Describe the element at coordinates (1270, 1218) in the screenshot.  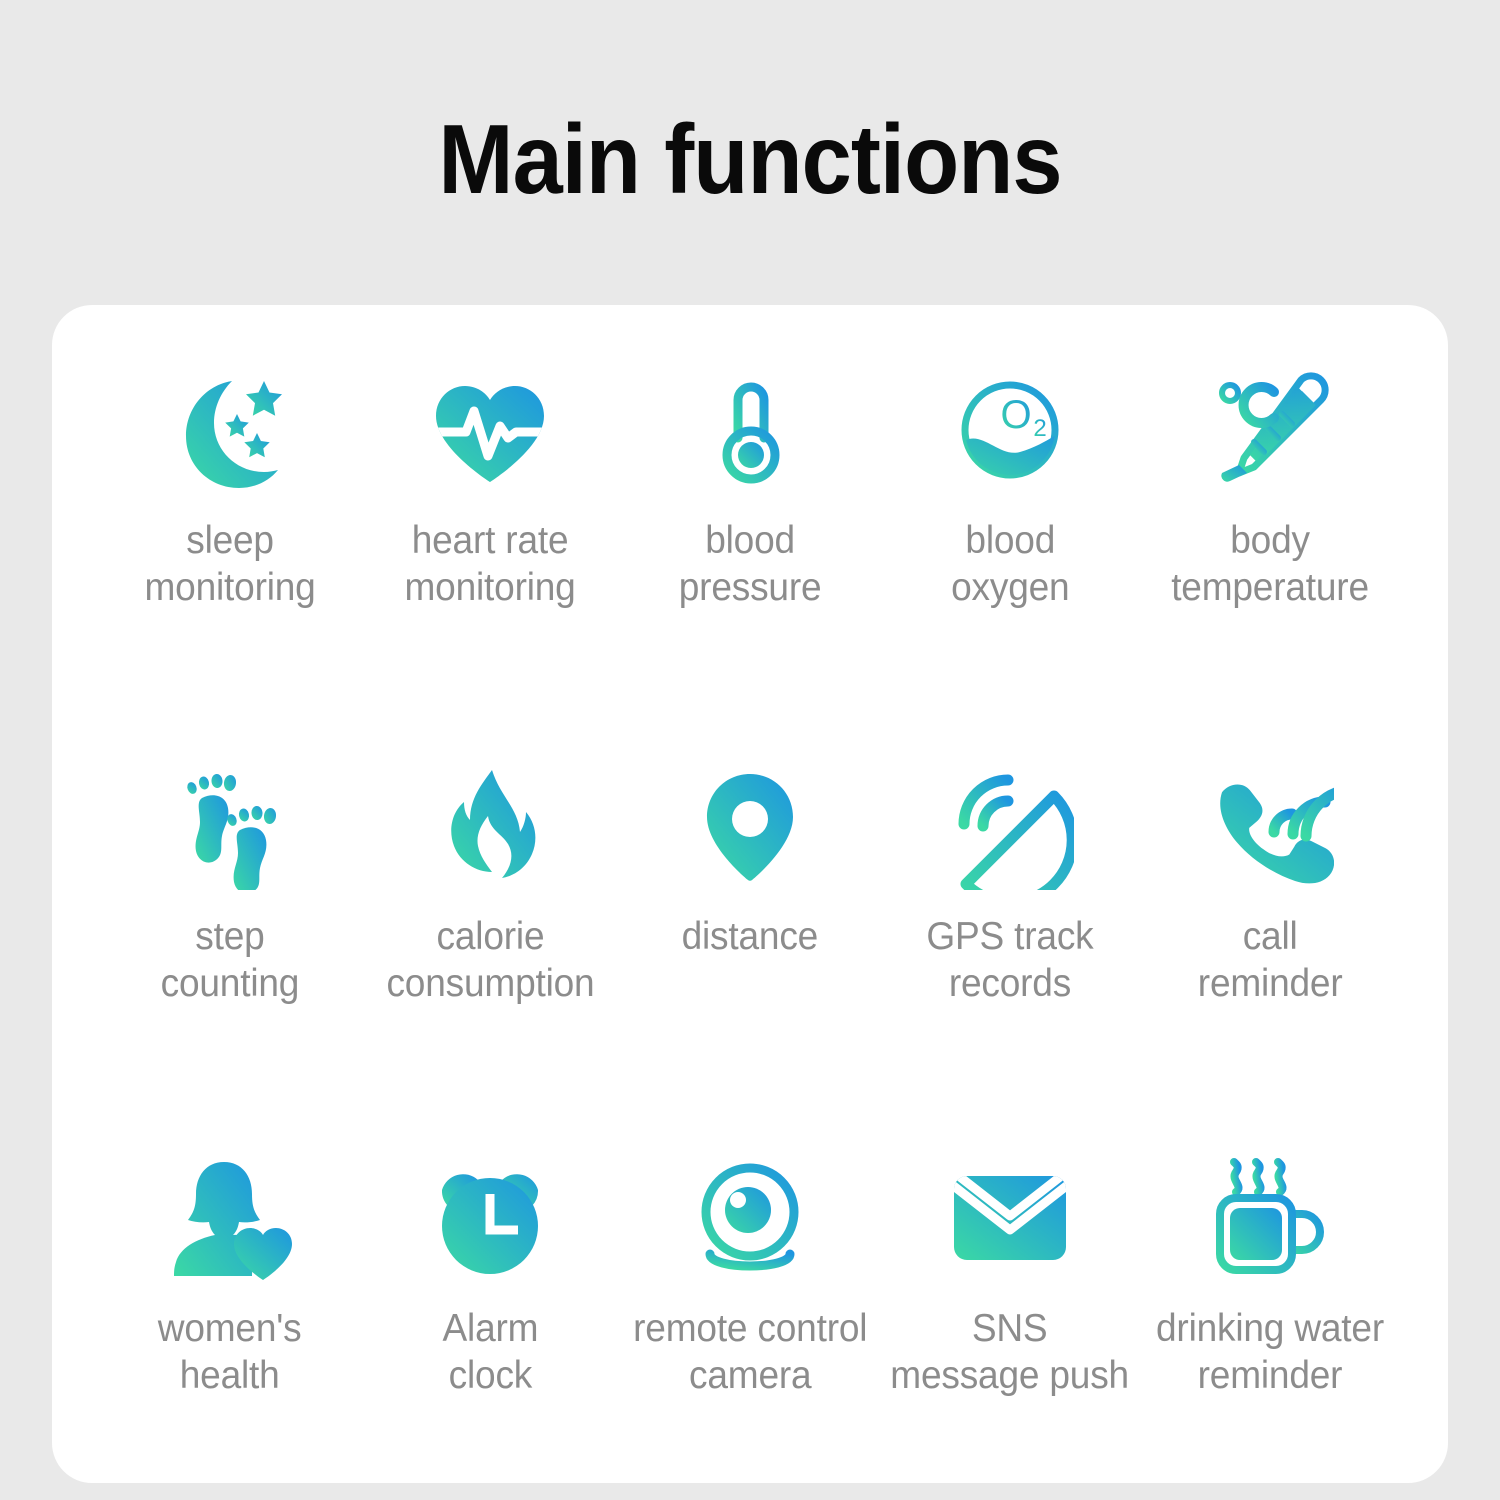
I see `hot-mug-icon` at that location.